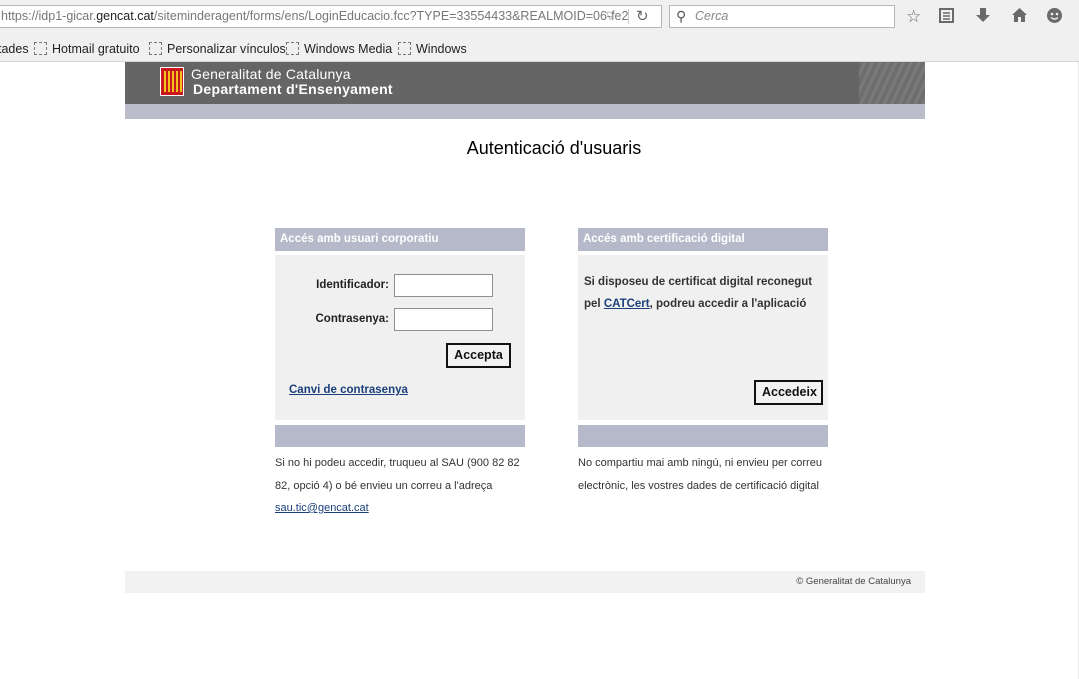 This screenshot has width=1079, height=679. Describe the element at coordinates (1019, 18) in the screenshot. I see `home-icon` at that location.